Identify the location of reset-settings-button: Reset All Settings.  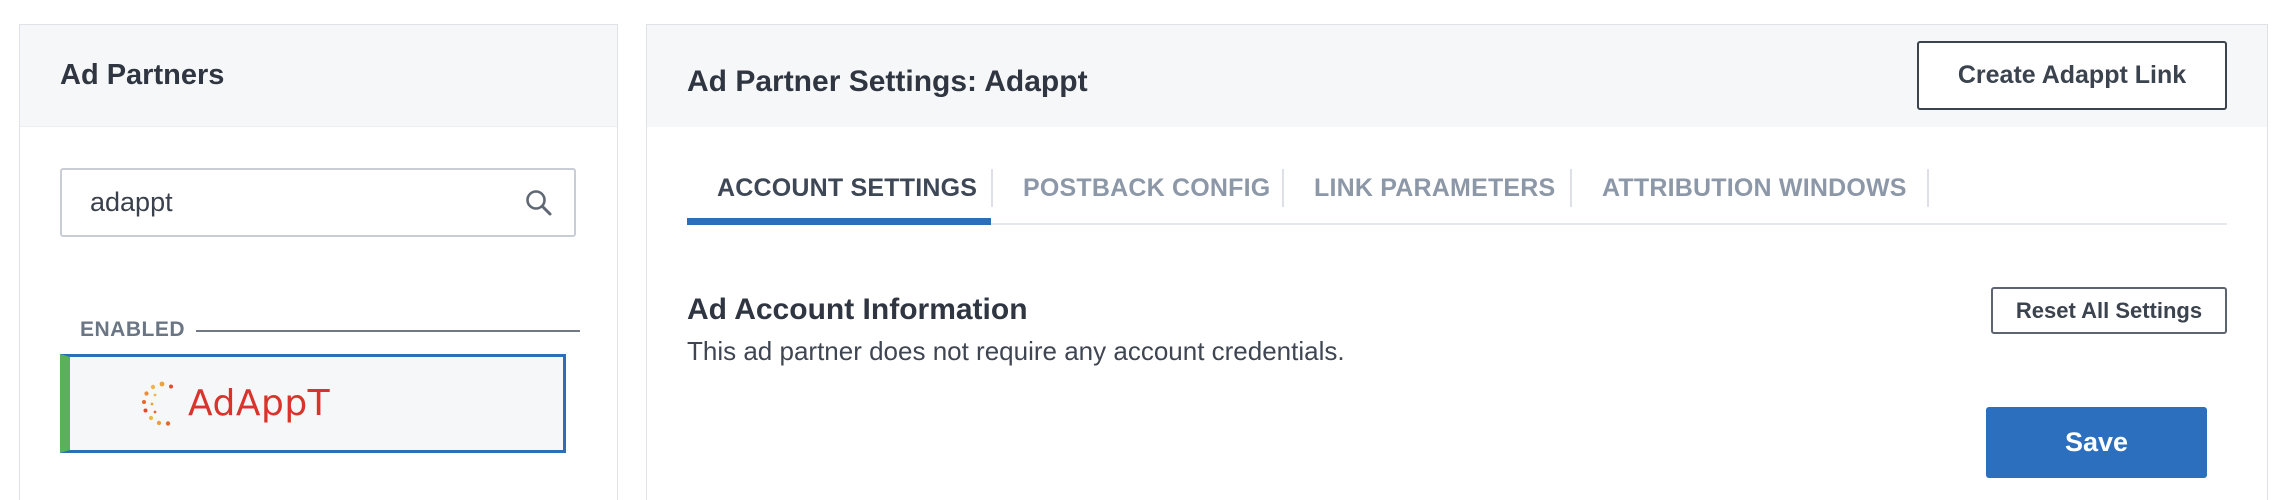
(2109, 310).